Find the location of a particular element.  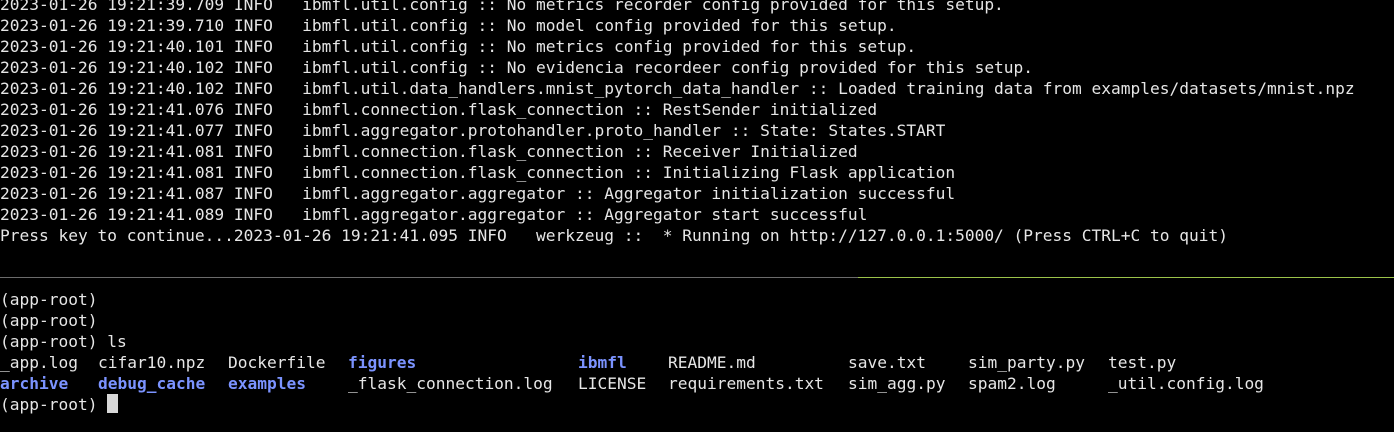

file-entry: _util.config.log is located at coordinates (1186, 383).